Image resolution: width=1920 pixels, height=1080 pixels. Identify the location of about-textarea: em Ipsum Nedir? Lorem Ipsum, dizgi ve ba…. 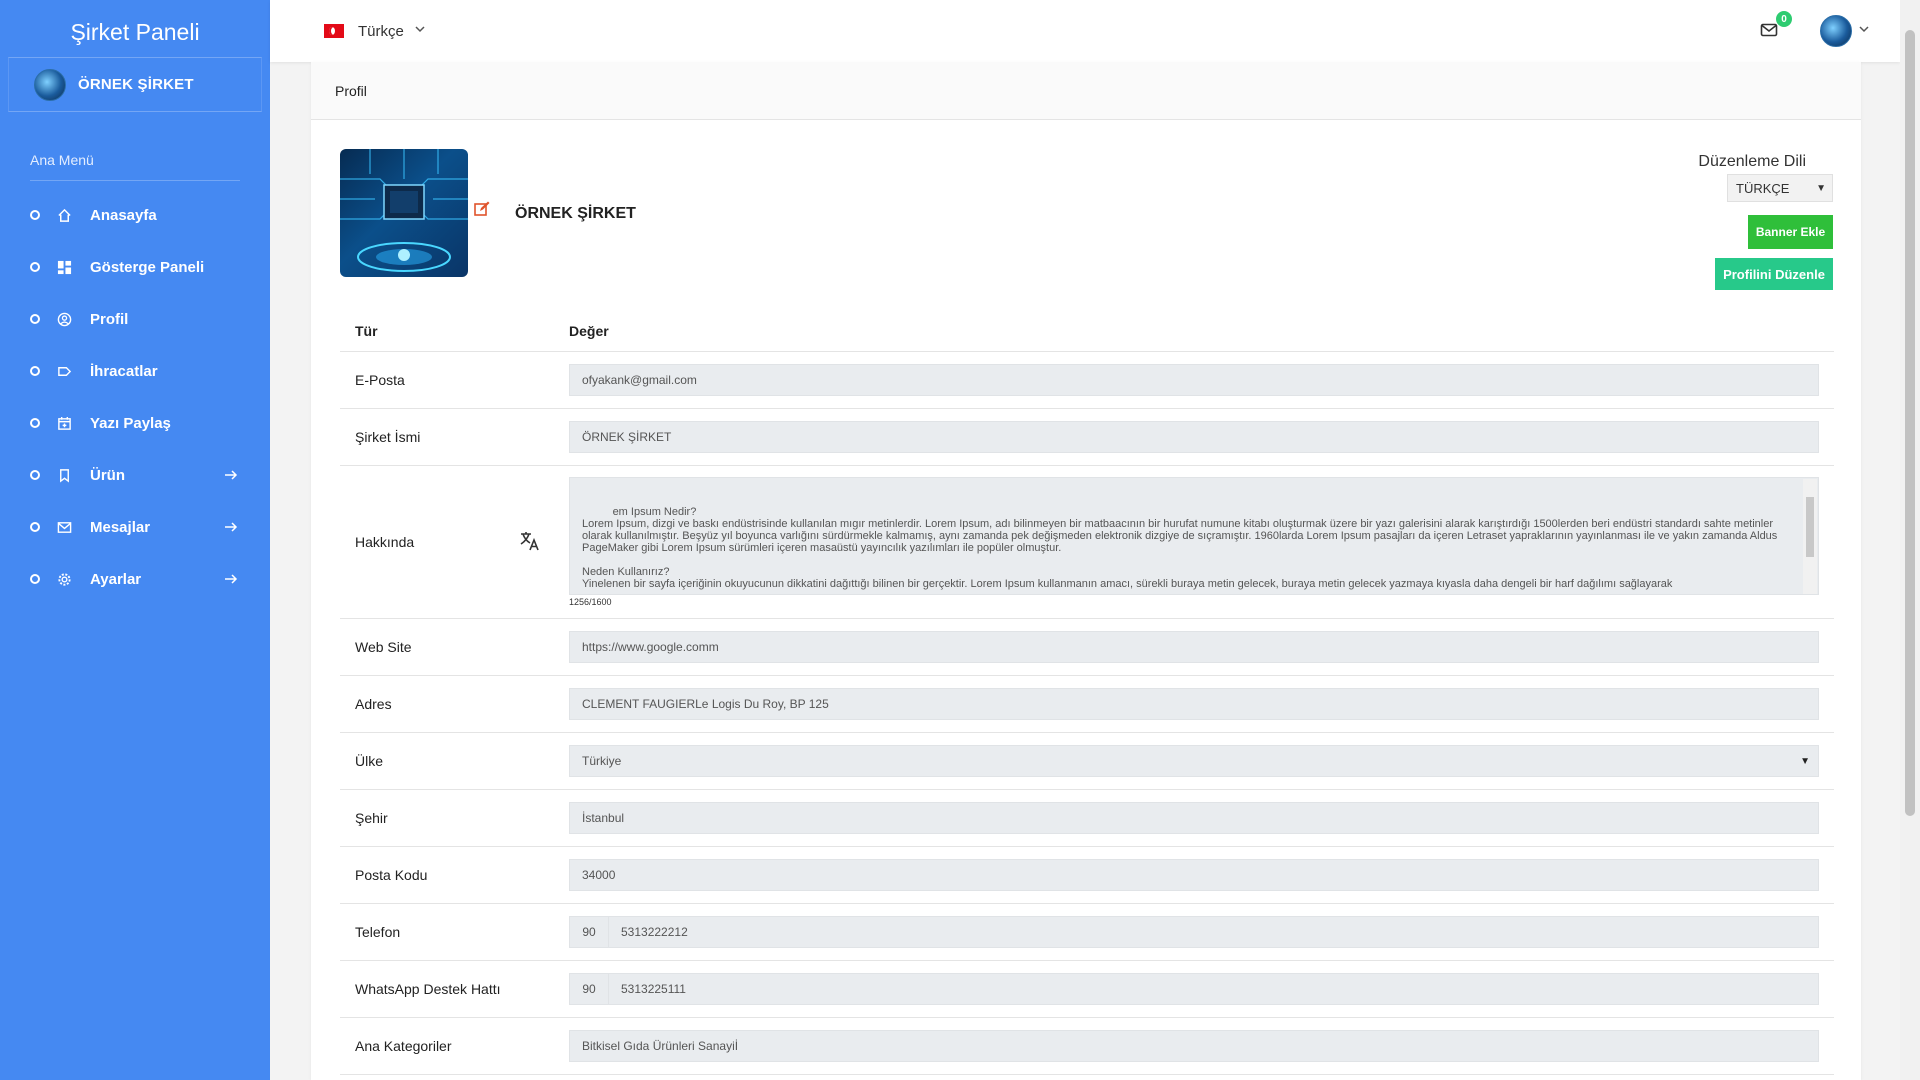
(1194, 536).